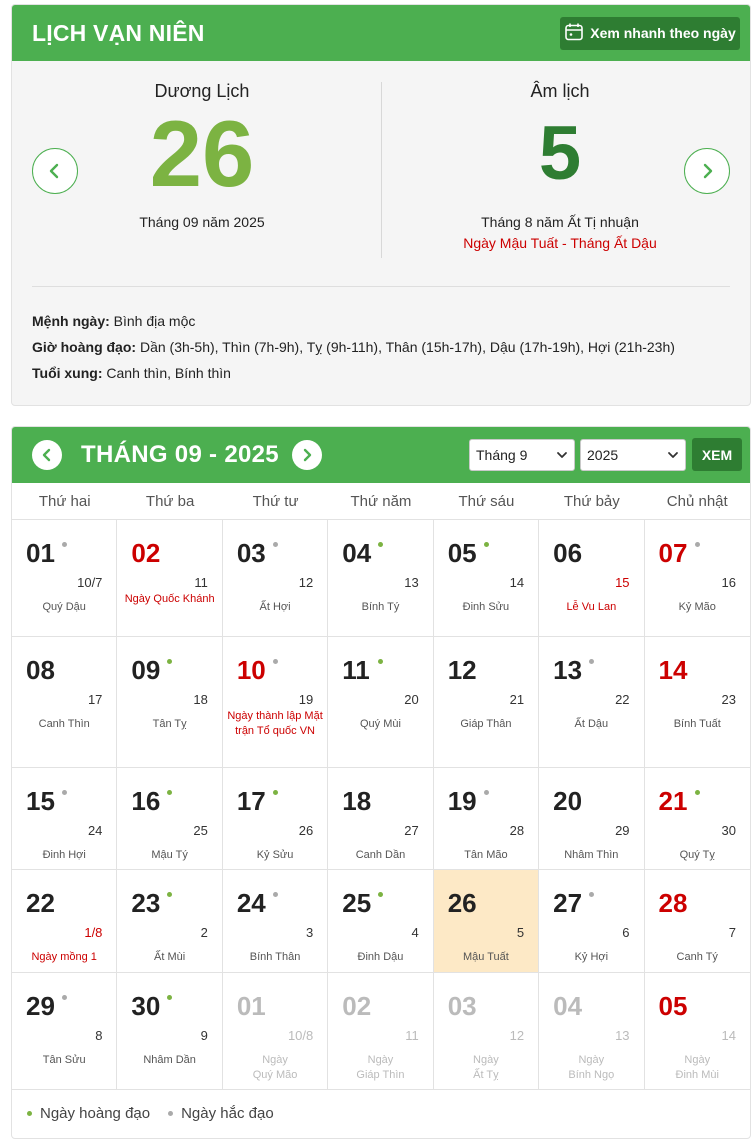  What do you see at coordinates (65, 818) in the screenshot?
I see `calendar-day-cell: 15 24 Đinh Hợi` at bounding box center [65, 818].